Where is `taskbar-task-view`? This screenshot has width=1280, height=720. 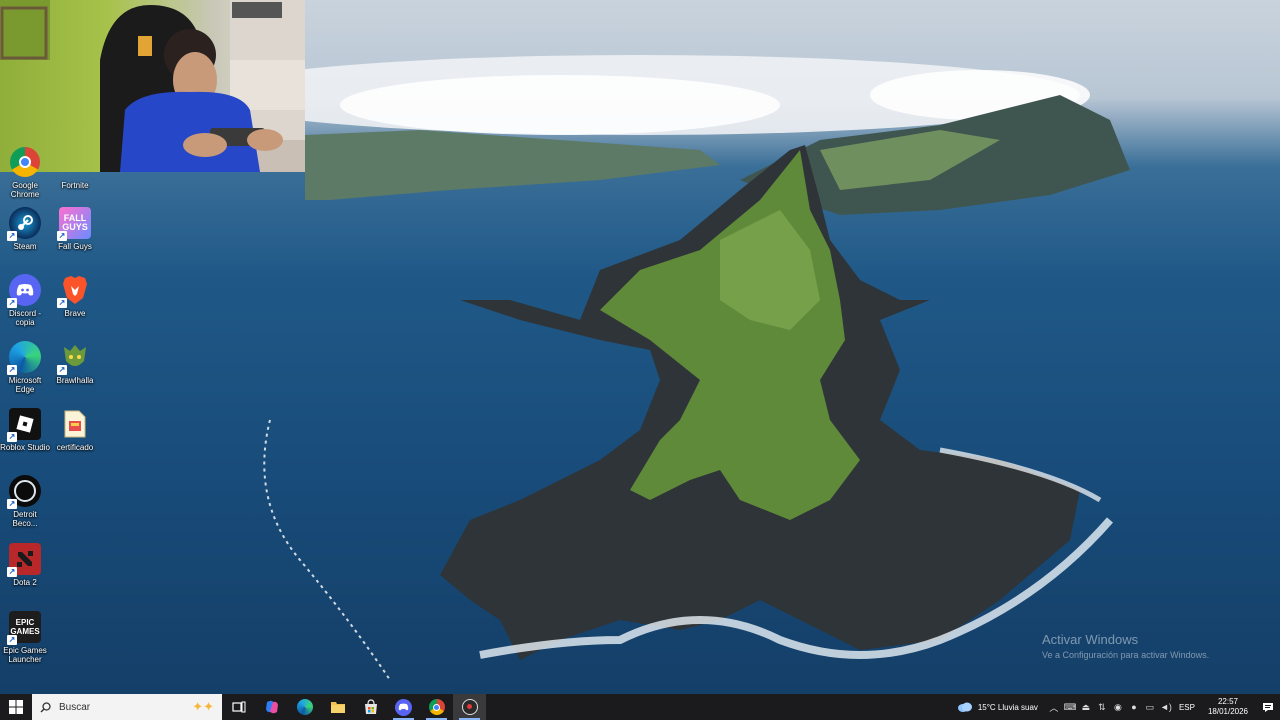
taskbar-task-view is located at coordinates (238, 707).